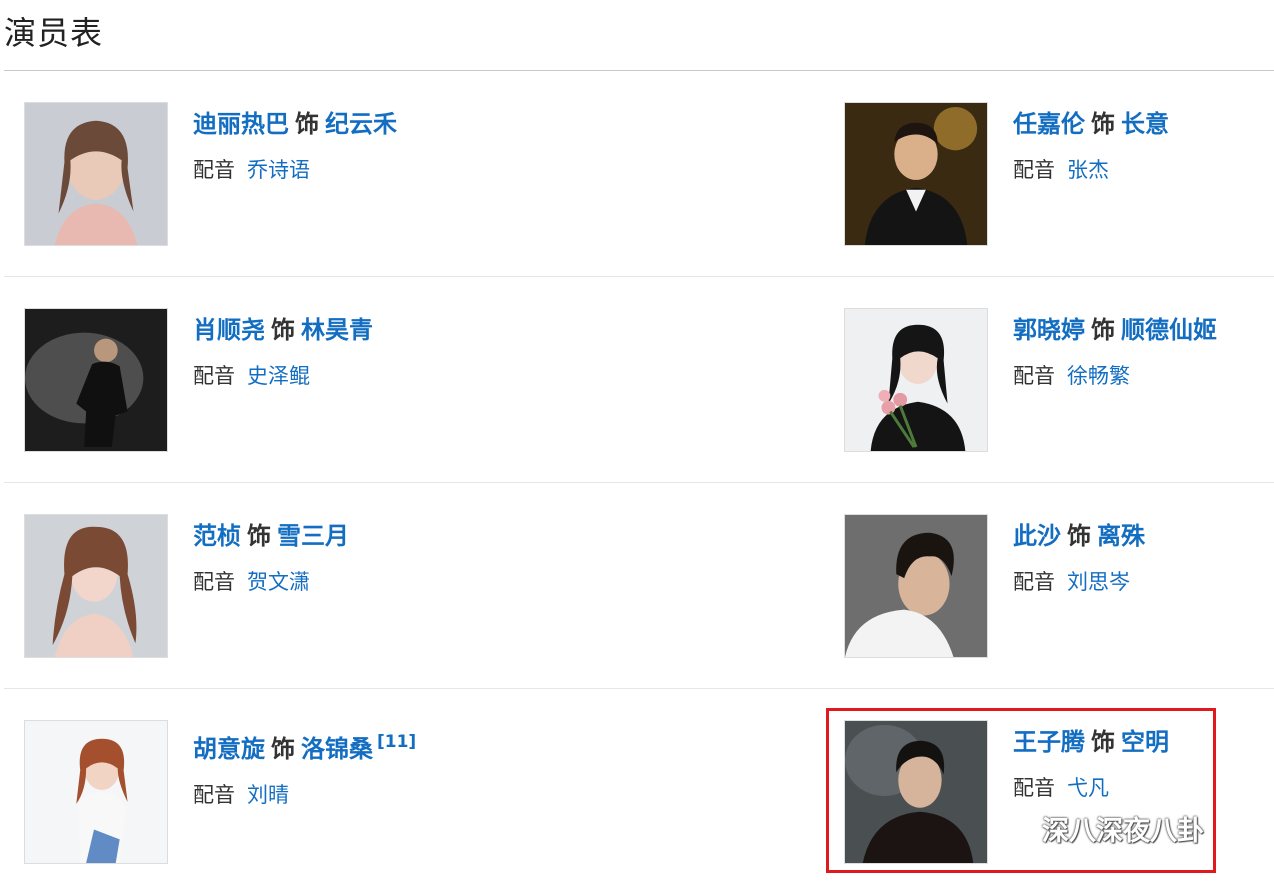  What do you see at coordinates (1049, 124) in the screenshot?
I see `actor-name-link: 任嘉伦` at bounding box center [1049, 124].